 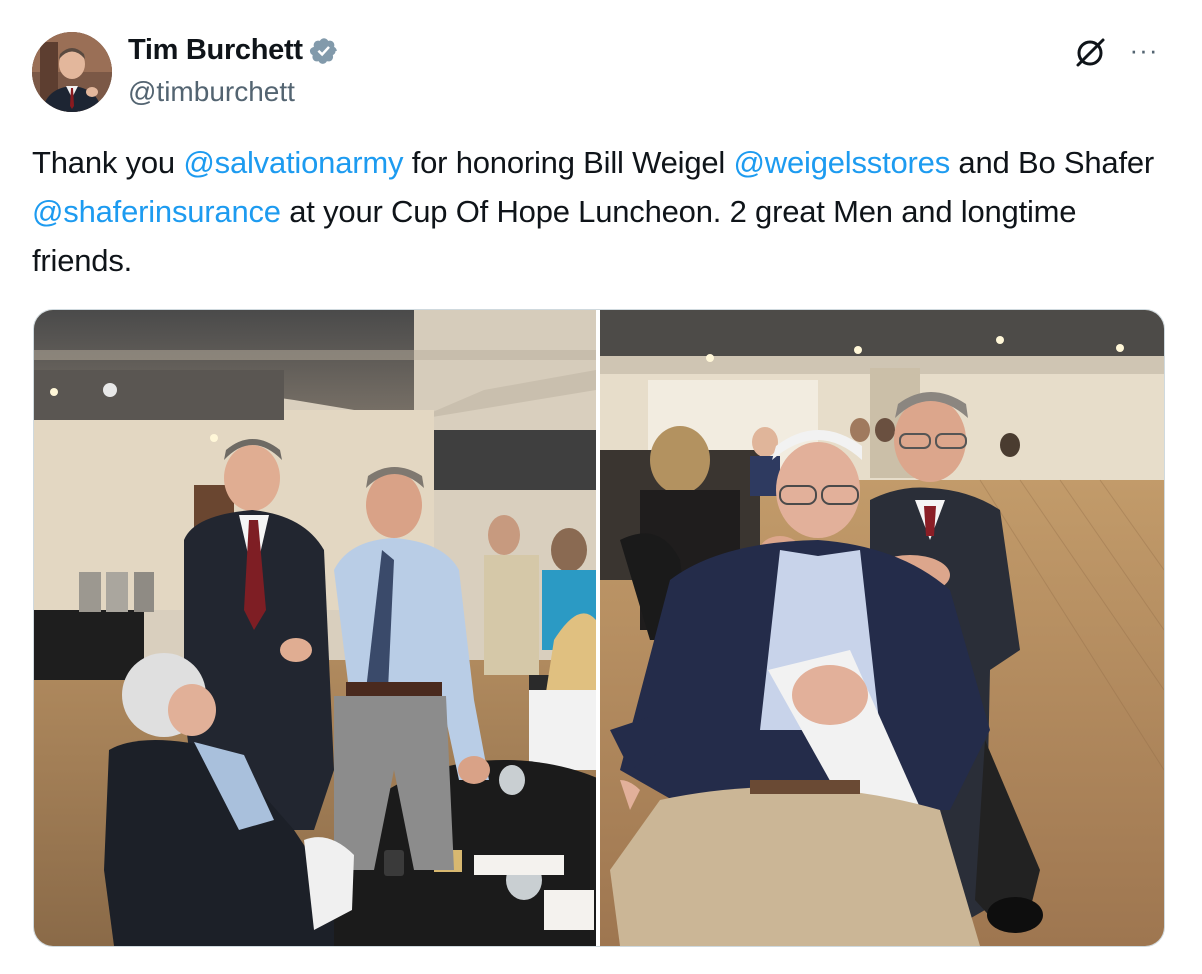 What do you see at coordinates (1090, 52) in the screenshot?
I see `grok-icon` at bounding box center [1090, 52].